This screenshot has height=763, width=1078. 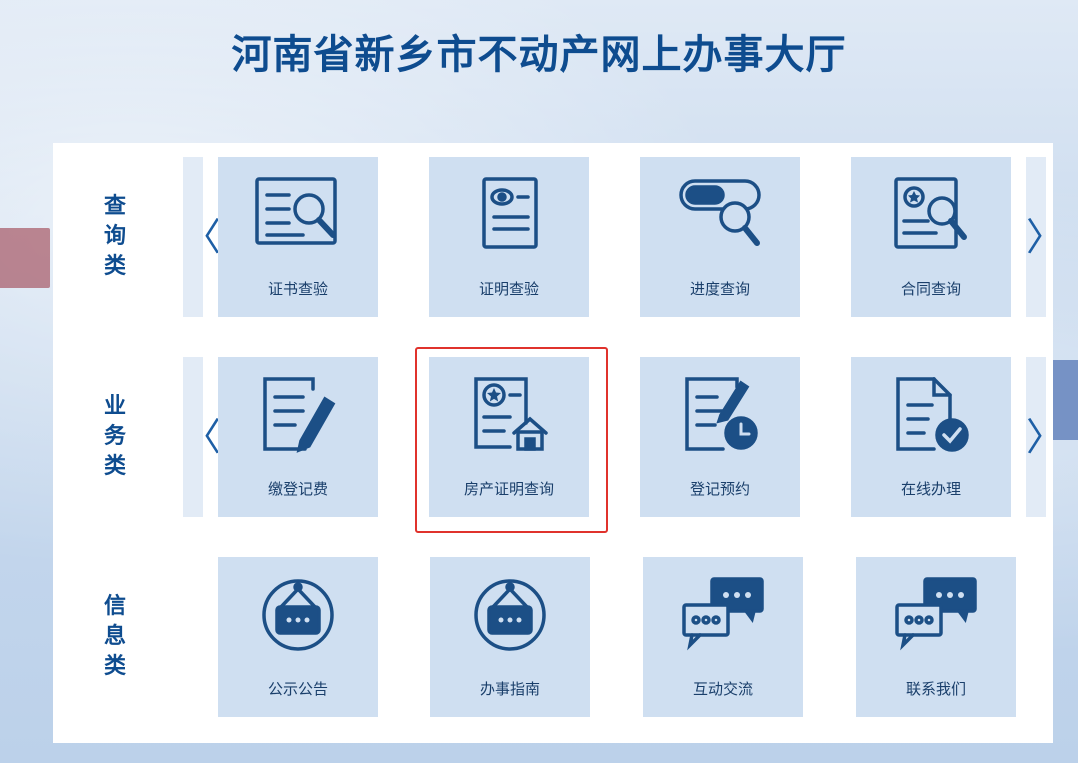 What do you see at coordinates (509, 689) in the screenshot?
I see `tile-label: 办事指南` at bounding box center [509, 689].